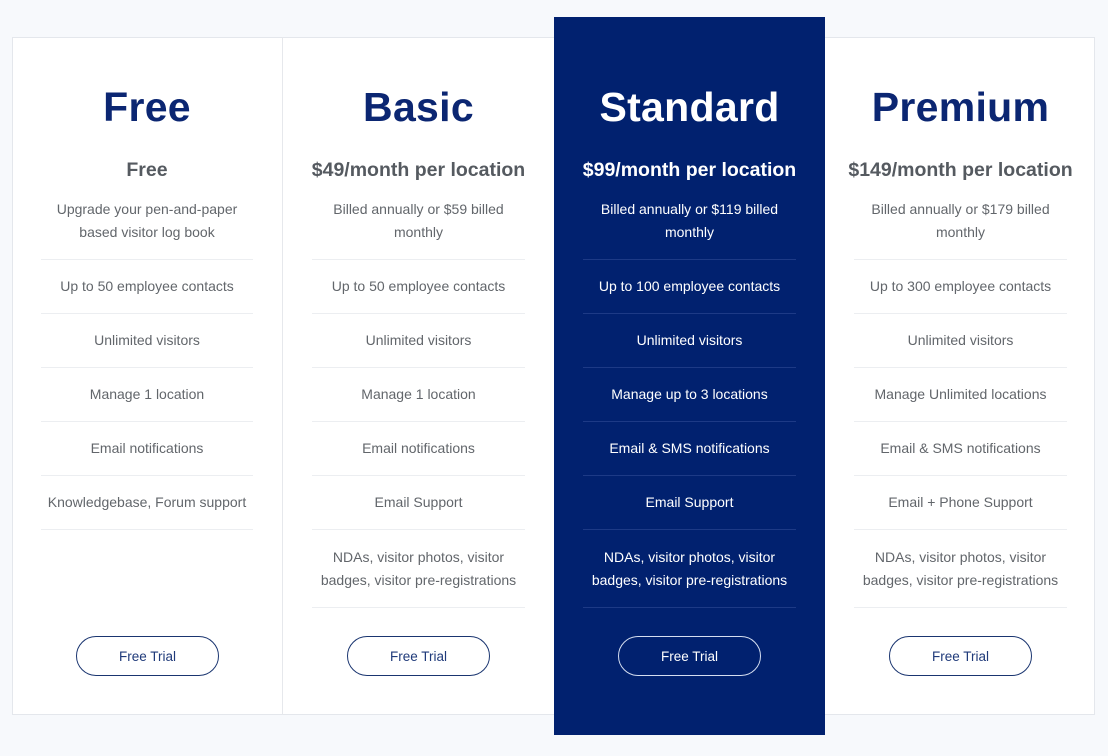 The height and width of the screenshot is (756, 1108). Describe the element at coordinates (418, 170) in the screenshot. I see `plan-price: $49/month per location` at that location.